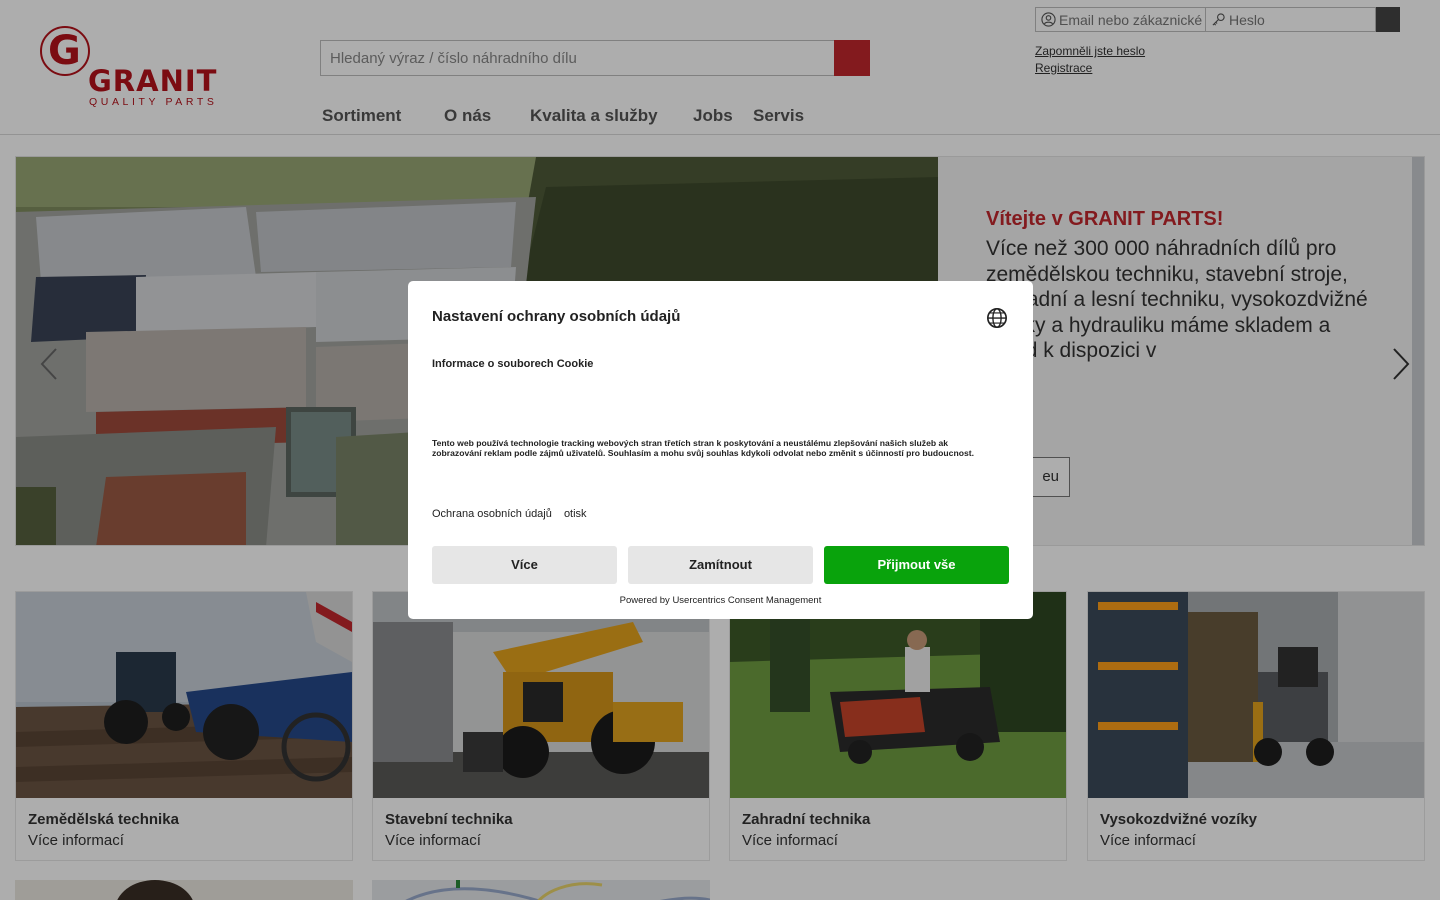 This screenshot has height=900, width=1440. Describe the element at coordinates (575, 514) in the screenshot. I see `imprint-link: otisk` at that location.